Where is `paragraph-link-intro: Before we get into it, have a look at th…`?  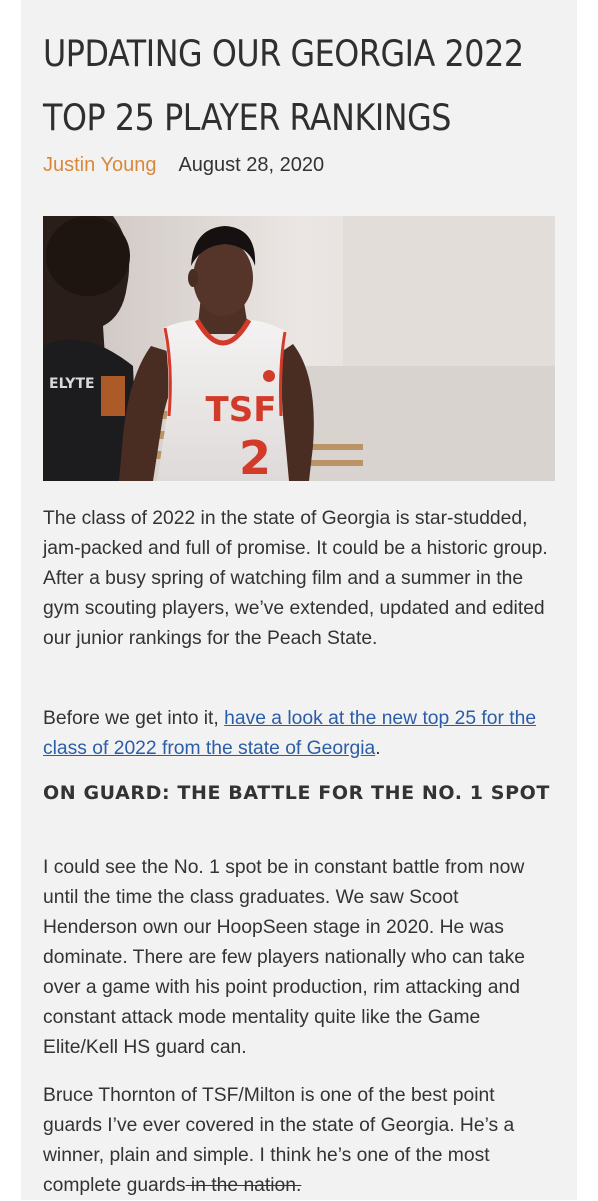
paragraph-link-intro: Before we get into it, have a look at th… is located at coordinates (299, 734).